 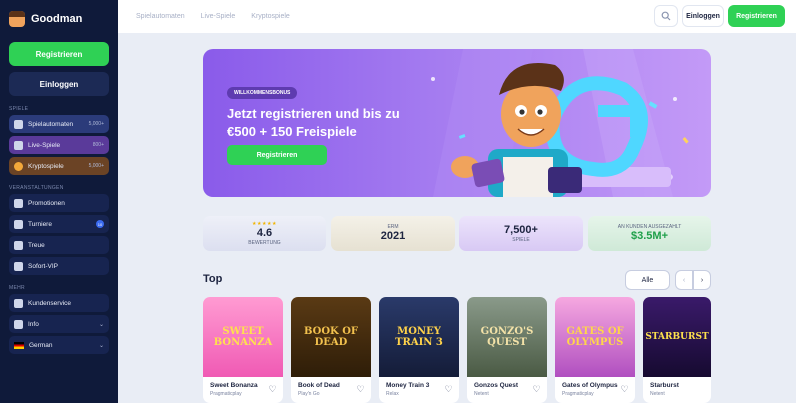 What do you see at coordinates (213, 279) in the screenshot?
I see `top-section-title: Top` at bounding box center [213, 279].